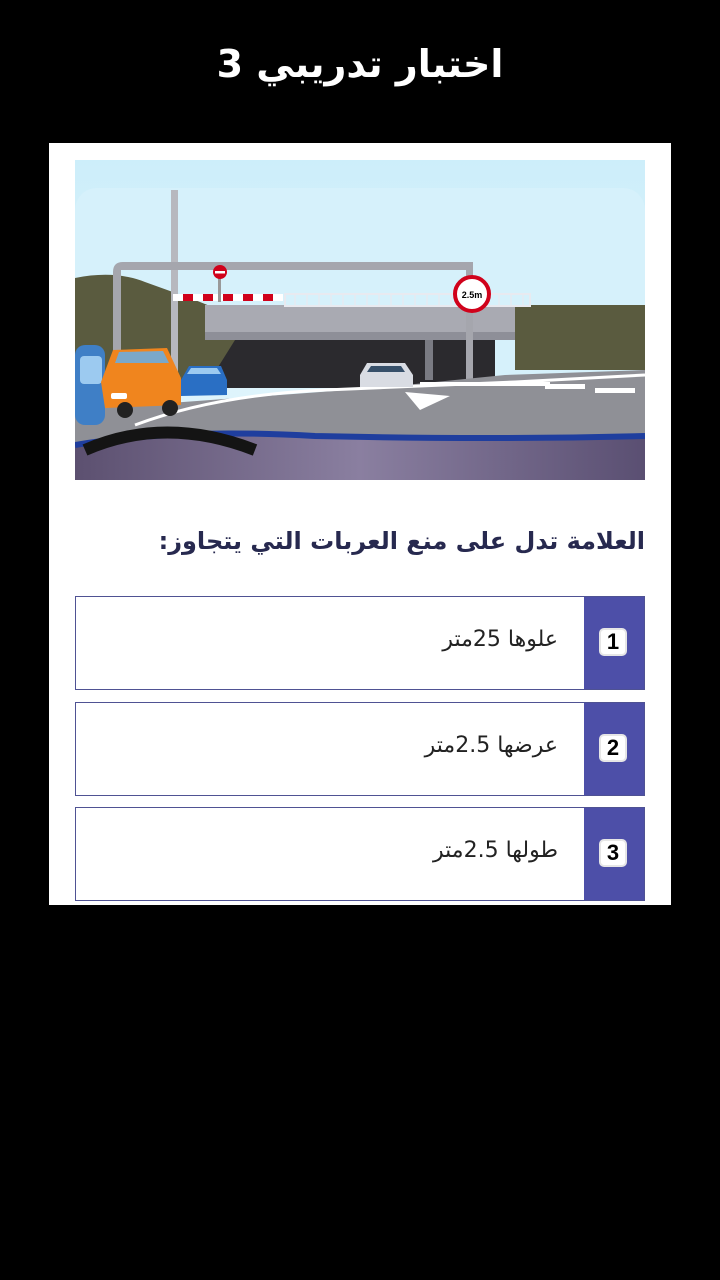  Describe the element at coordinates (495, 850) in the screenshot. I see `option-text: طولها 2.5متر` at that location.